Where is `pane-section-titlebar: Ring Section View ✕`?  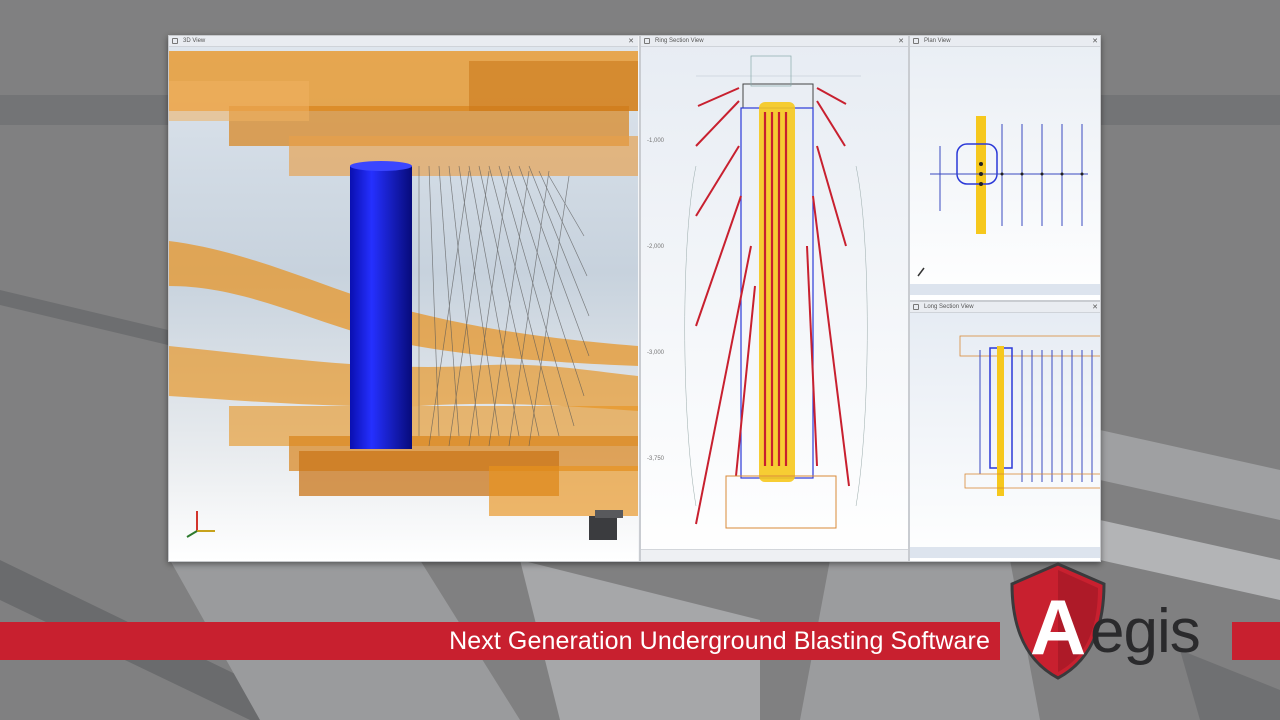
pane-section-titlebar: Ring Section View ✕ is located at coordinates (774, 41).